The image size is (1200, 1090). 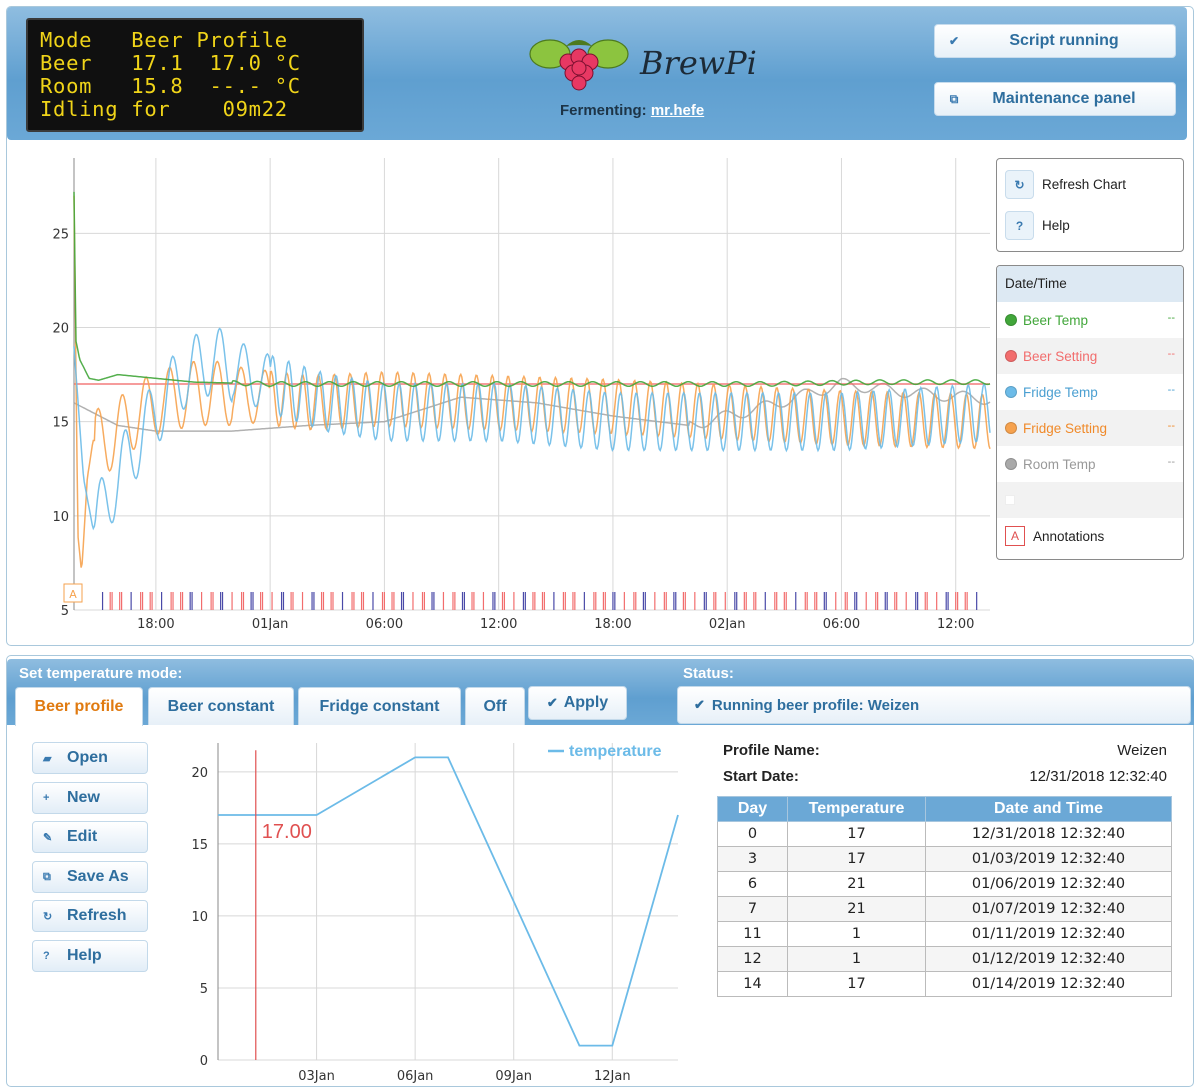 What do you see at coordinates (1060, 392) in the screenshot?
I see `legend-label: Fridge Temp` at bounding box center [1060, 392].